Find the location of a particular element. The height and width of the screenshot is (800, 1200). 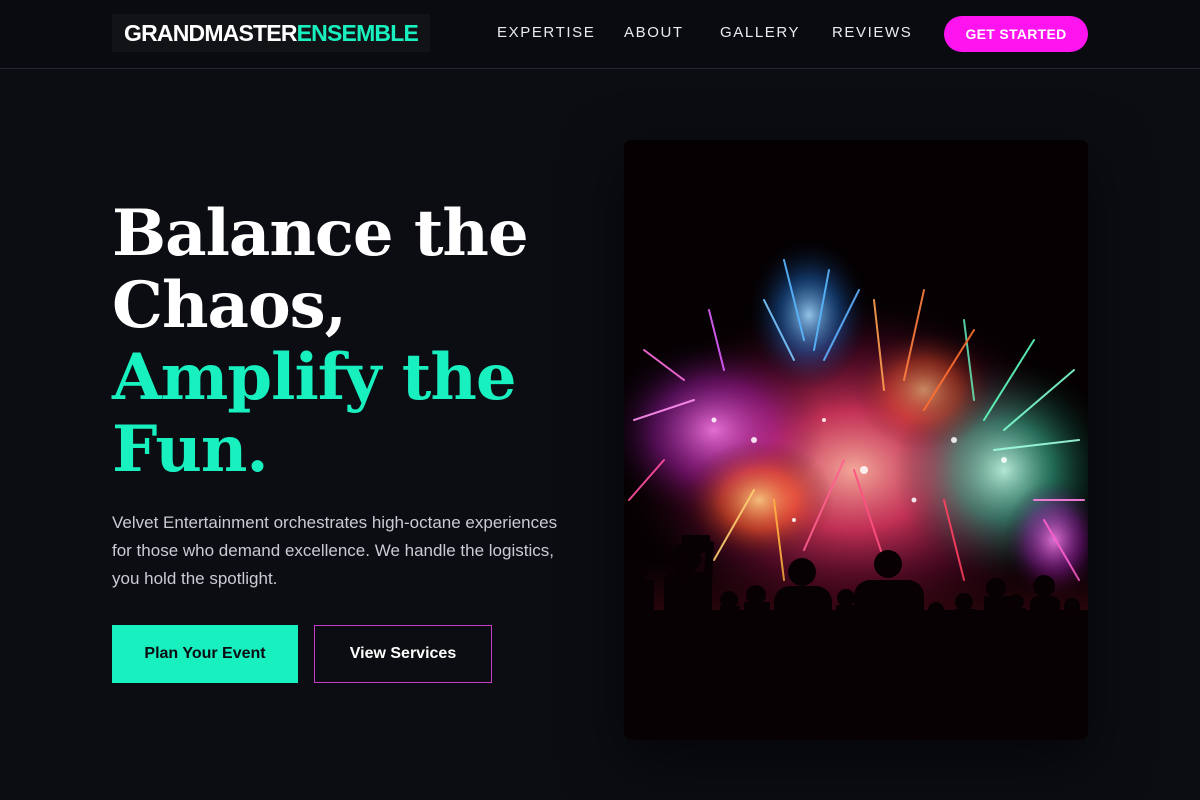

headline-line-2: Chaos, is located at coordinates (229, 305).